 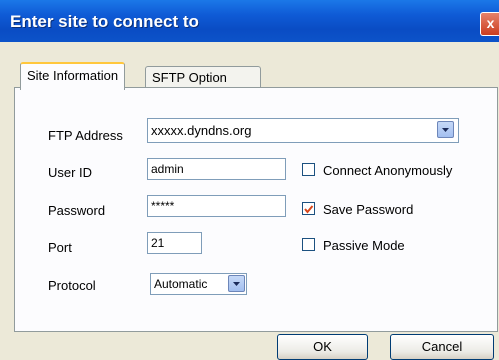 I want to click on close-icon: x, so click(x=490, y=23).